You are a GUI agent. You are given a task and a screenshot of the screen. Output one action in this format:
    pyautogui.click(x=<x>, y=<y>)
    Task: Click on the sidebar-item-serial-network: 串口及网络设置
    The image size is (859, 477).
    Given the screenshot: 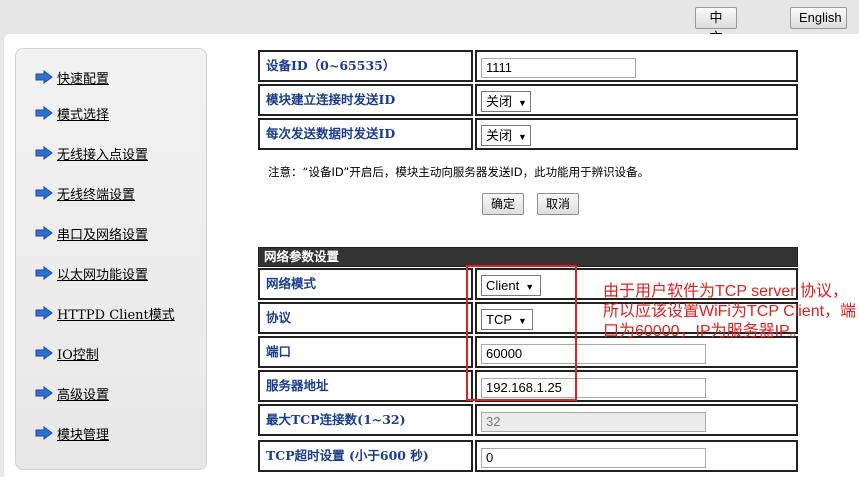 What is the action you would take?
    pyautogui.click(x=91, y=233)
    